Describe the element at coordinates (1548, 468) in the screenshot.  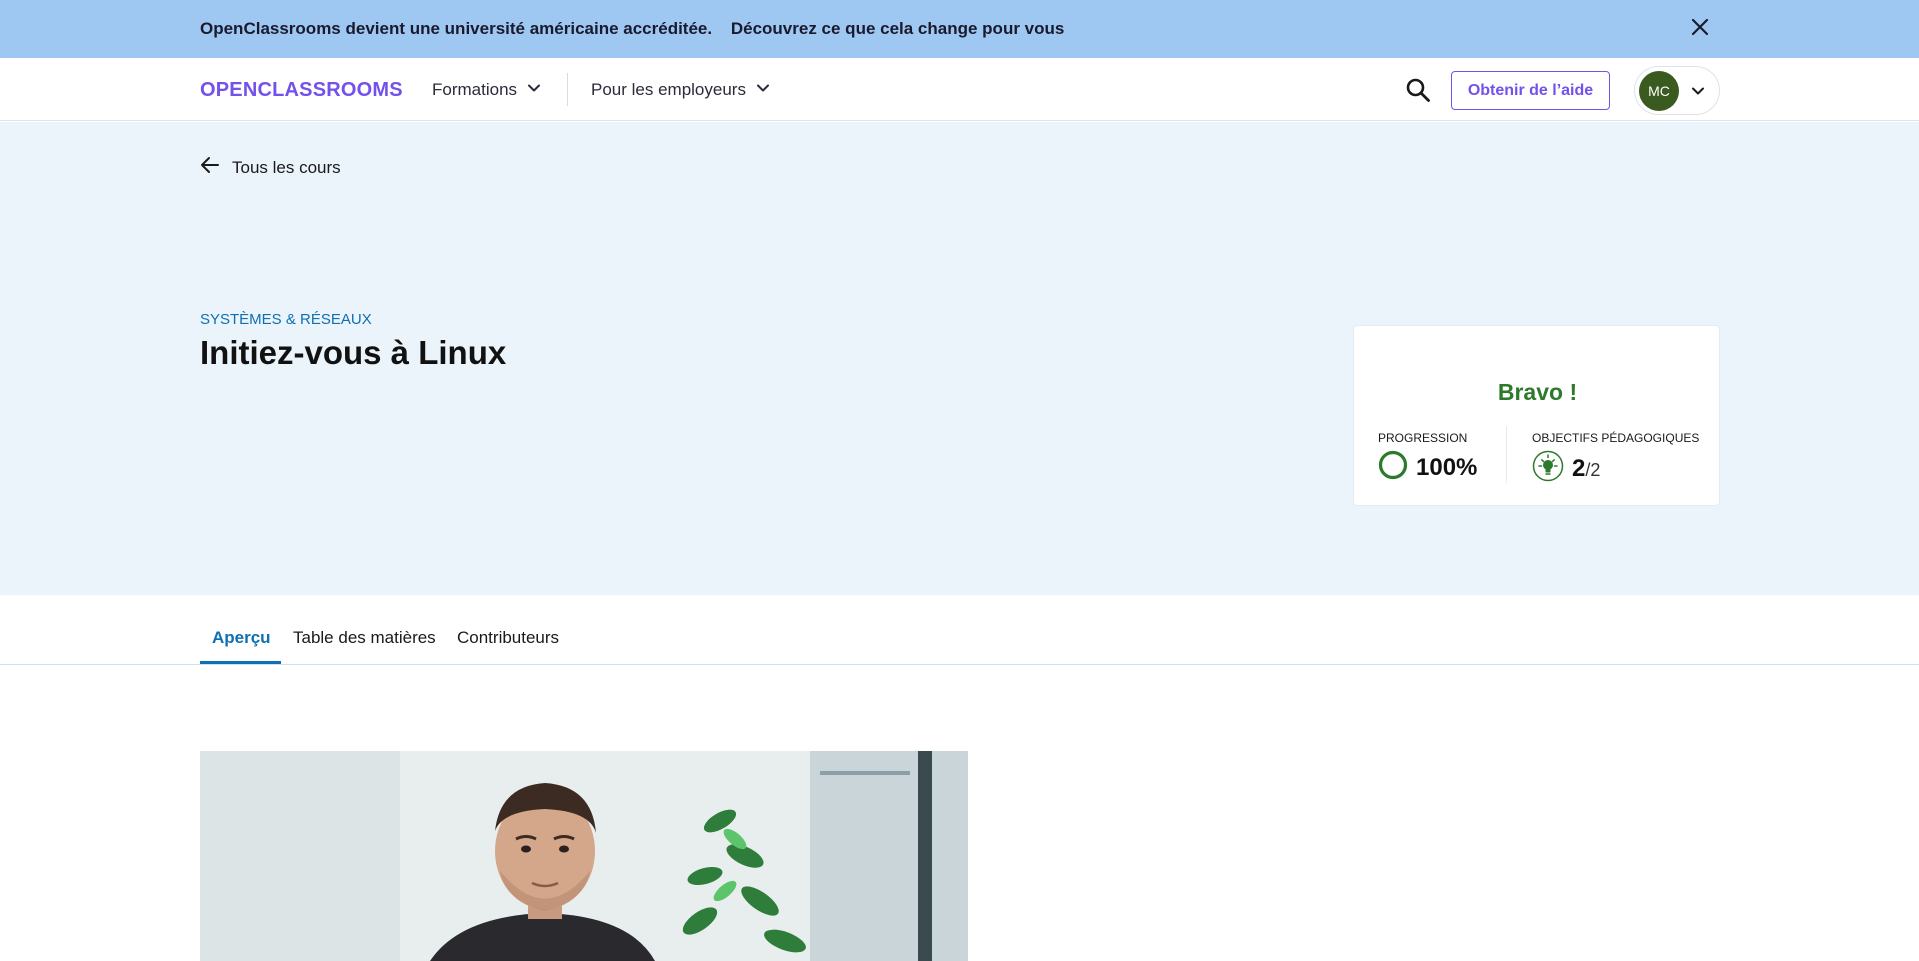
I see `lightbulb-icon` at that location.